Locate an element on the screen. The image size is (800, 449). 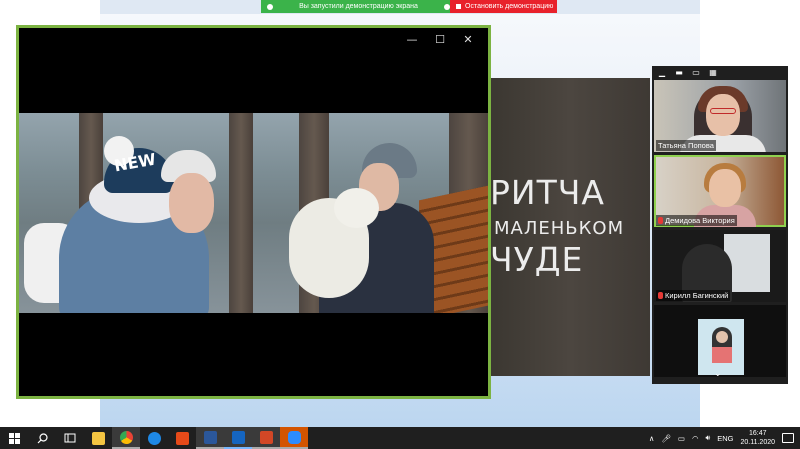
glasses is located at coordinates (723, 111).